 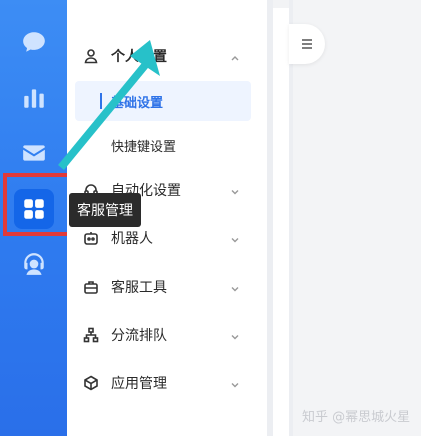 I want to click on rail-agent, so click(x=34, y=264).